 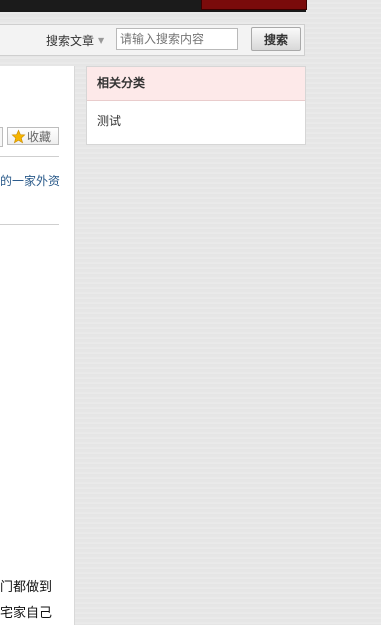 I want to click on share-button-edge, so click(x=1, y=137).